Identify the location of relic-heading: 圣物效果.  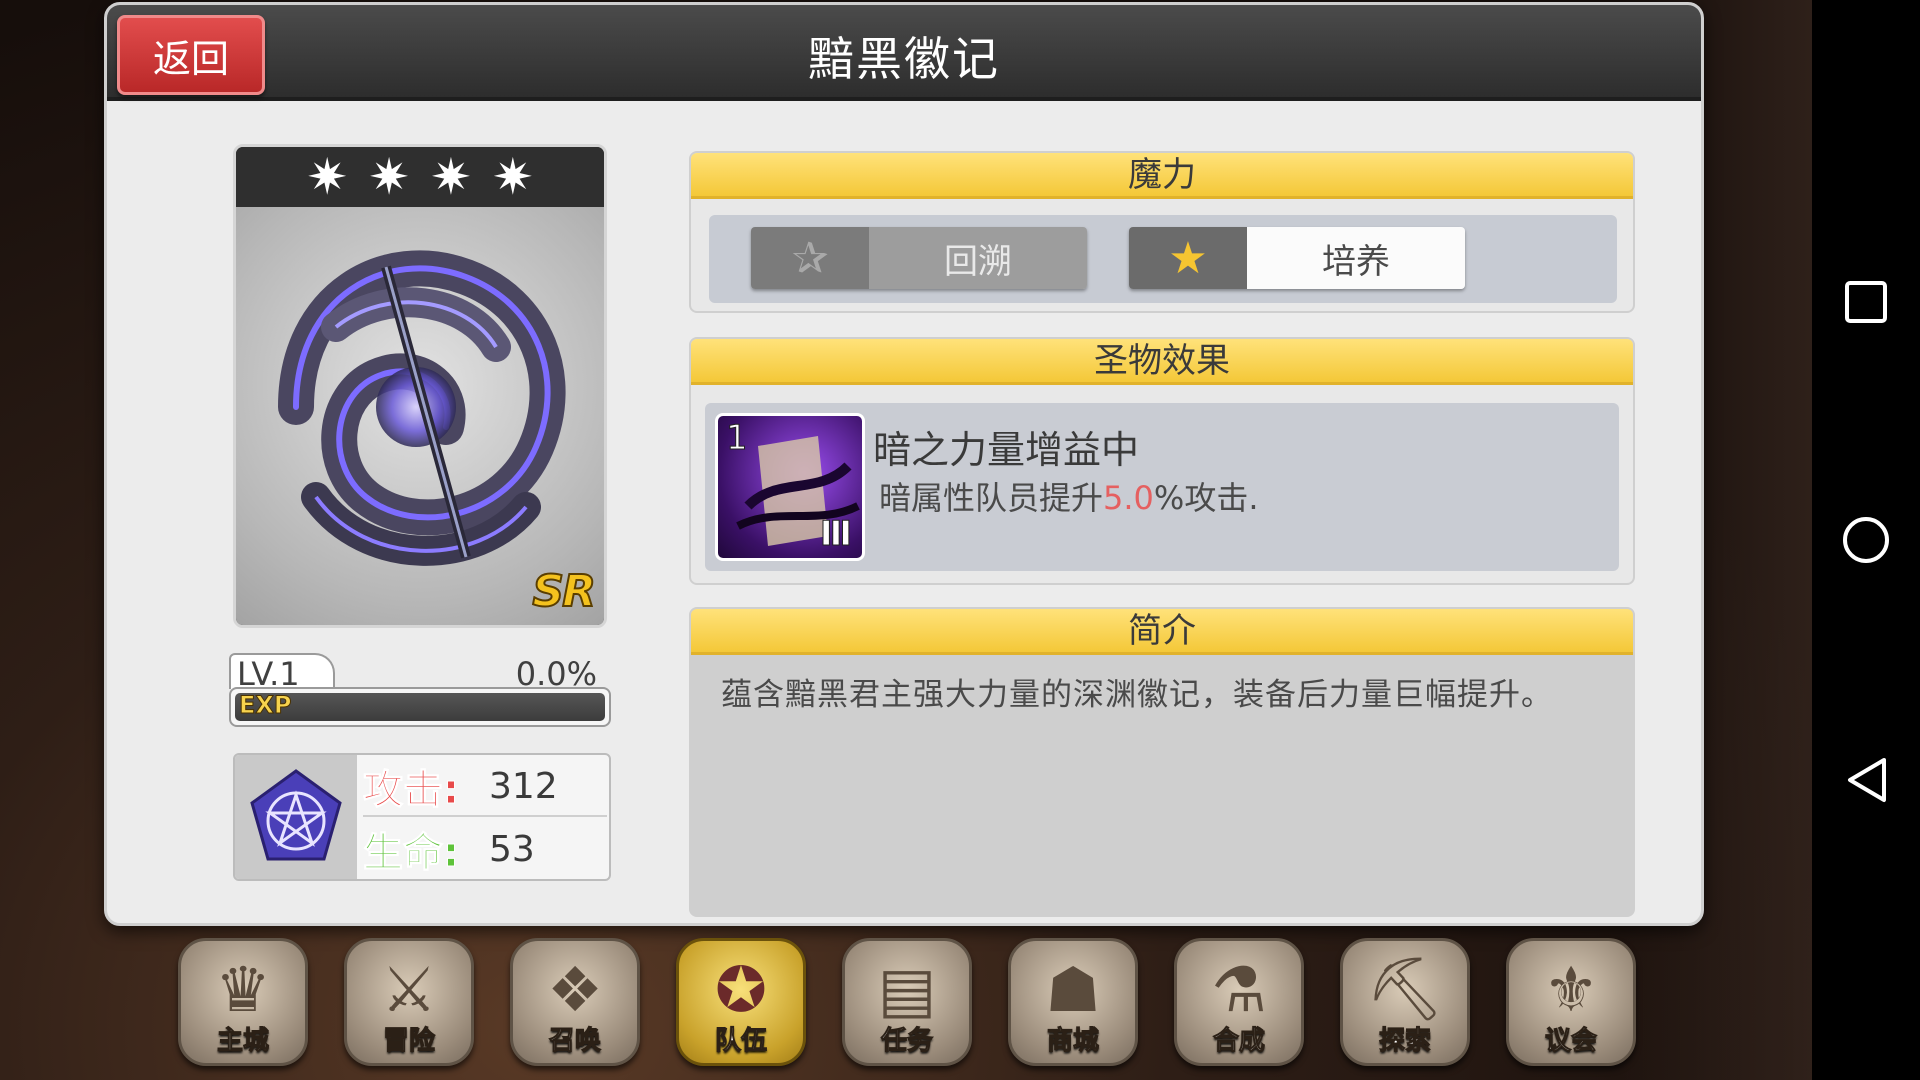
(1162, 362).